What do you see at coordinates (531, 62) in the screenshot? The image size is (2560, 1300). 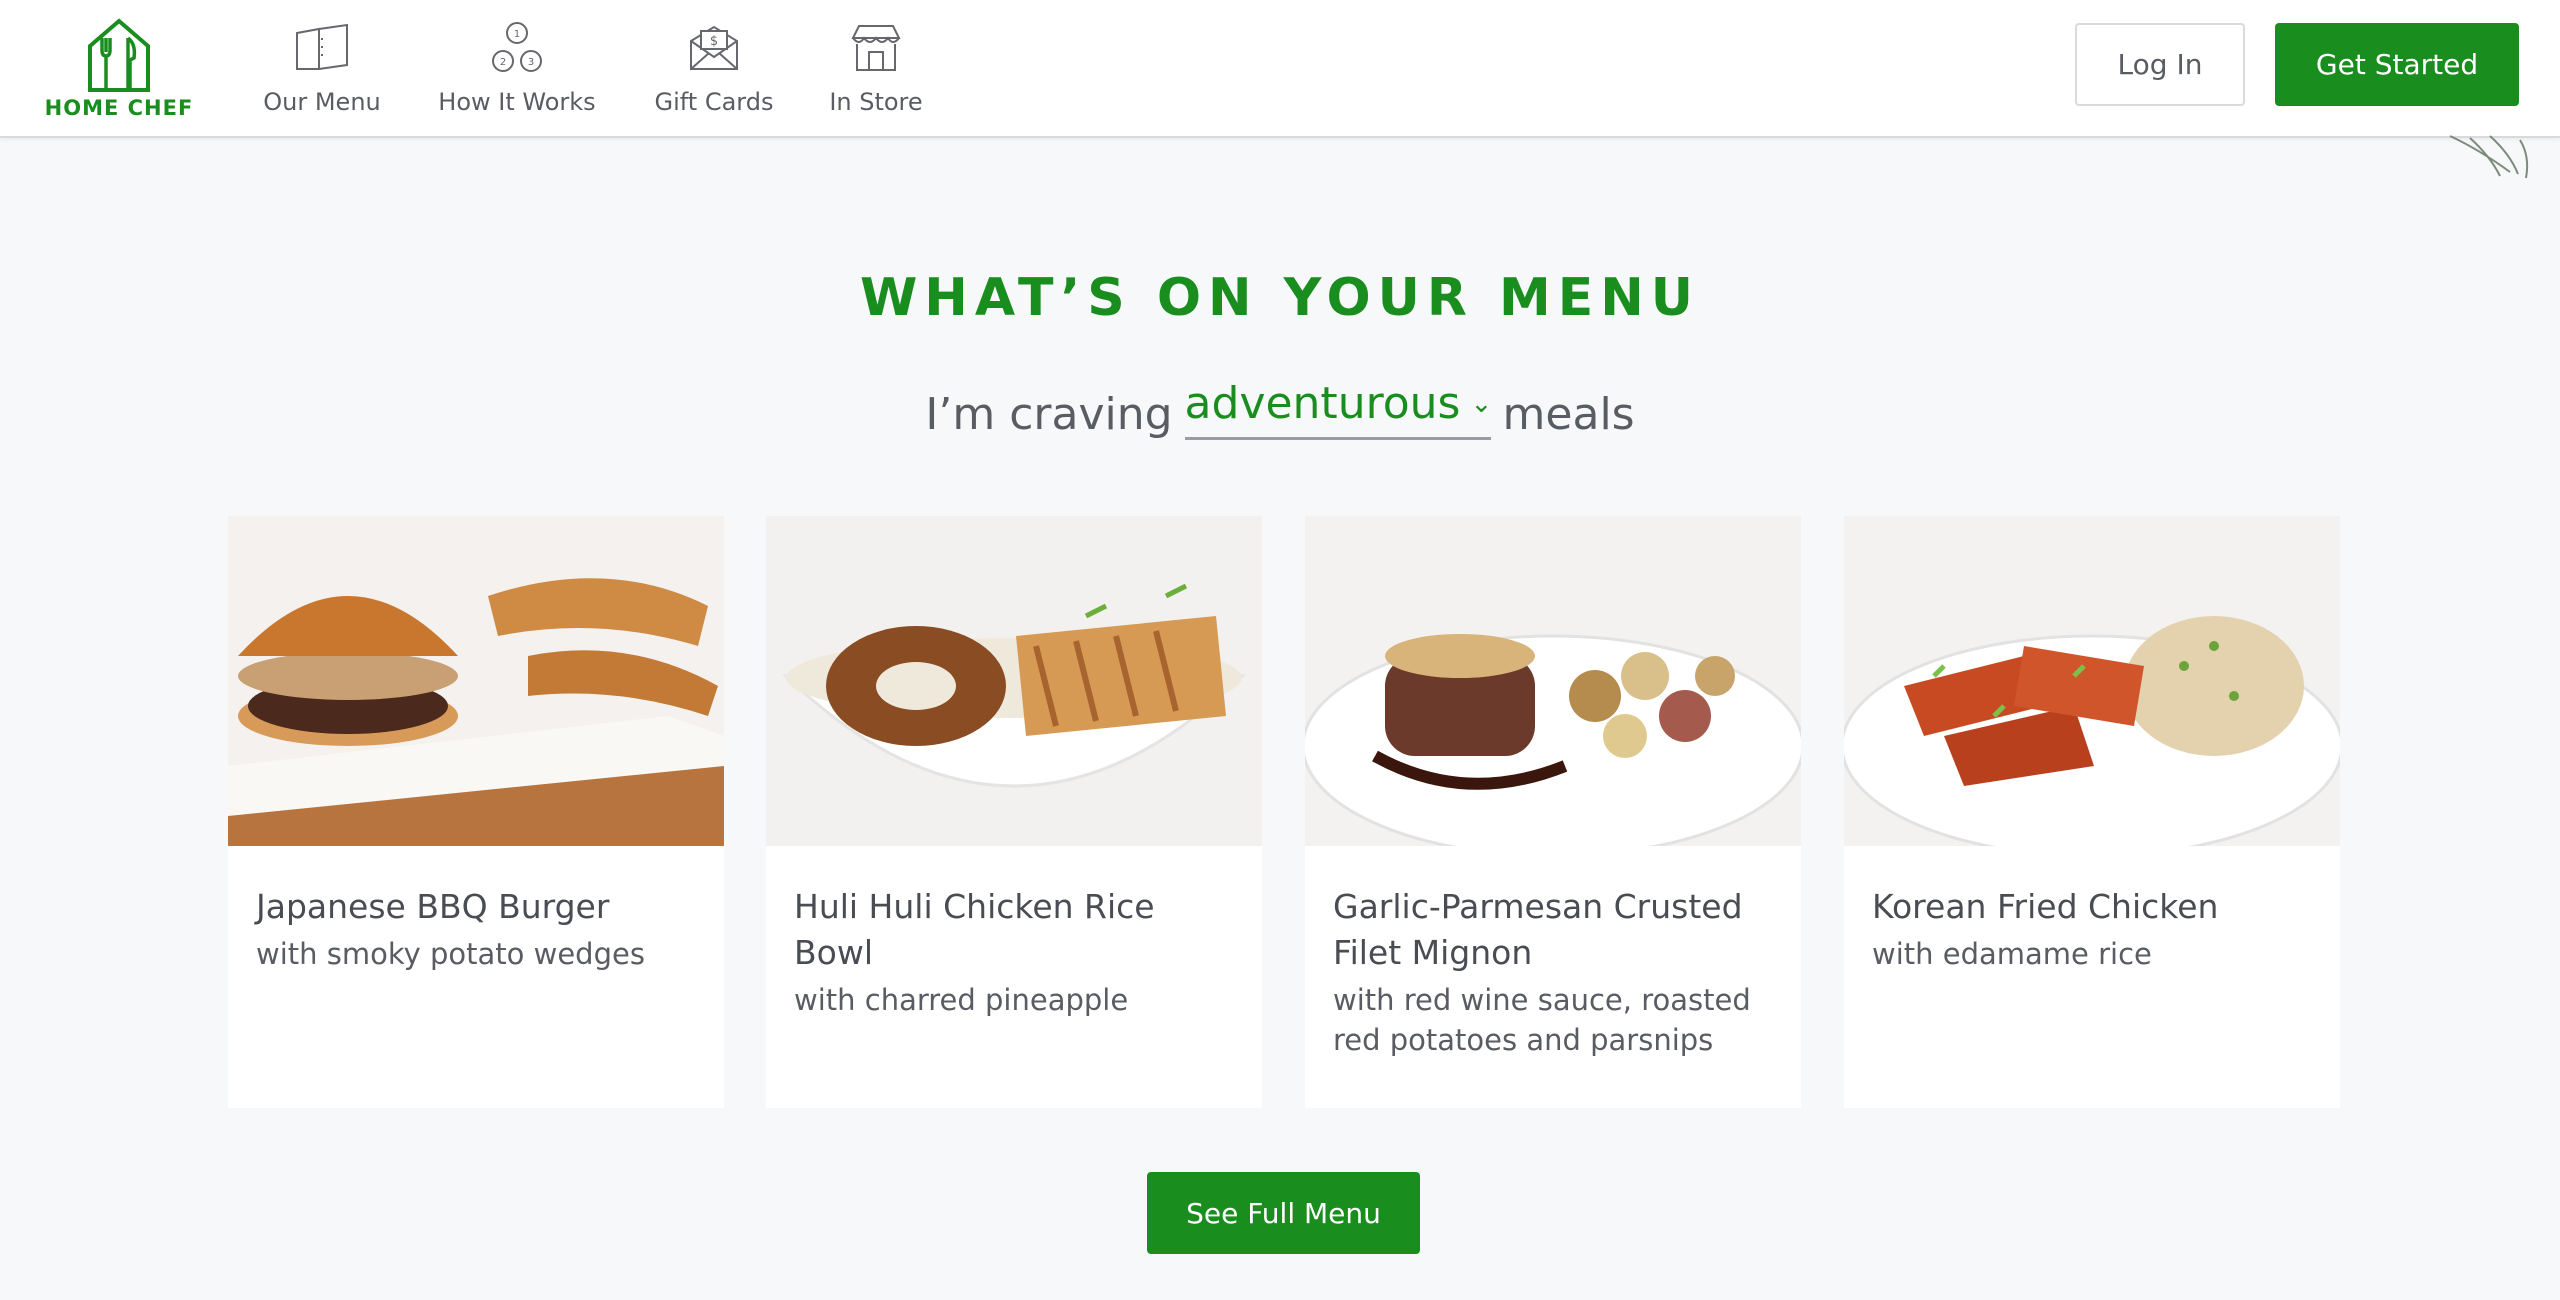 I see `svg-text: 3` at bounding box center [531, 62].